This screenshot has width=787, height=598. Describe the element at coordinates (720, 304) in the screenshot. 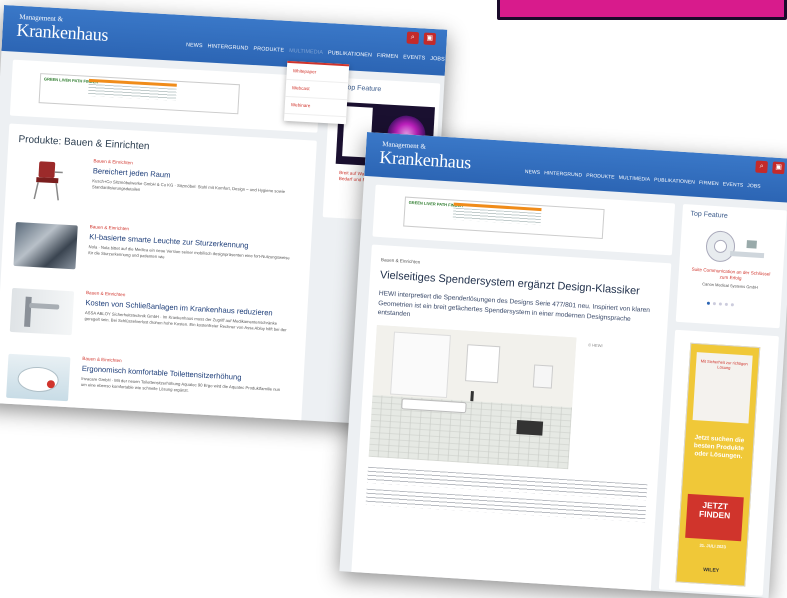

I see `carousel-dots` at that location.